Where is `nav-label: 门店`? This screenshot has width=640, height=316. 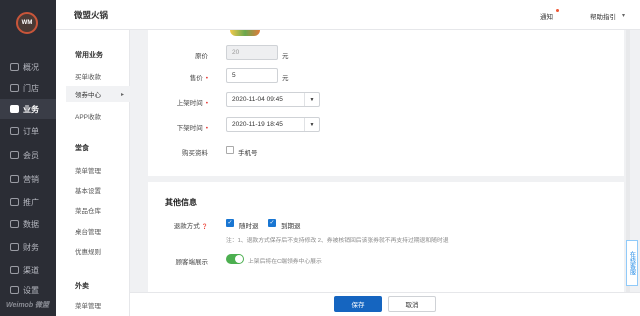
nav-label: 门店 is located at coordinates (31, 88).